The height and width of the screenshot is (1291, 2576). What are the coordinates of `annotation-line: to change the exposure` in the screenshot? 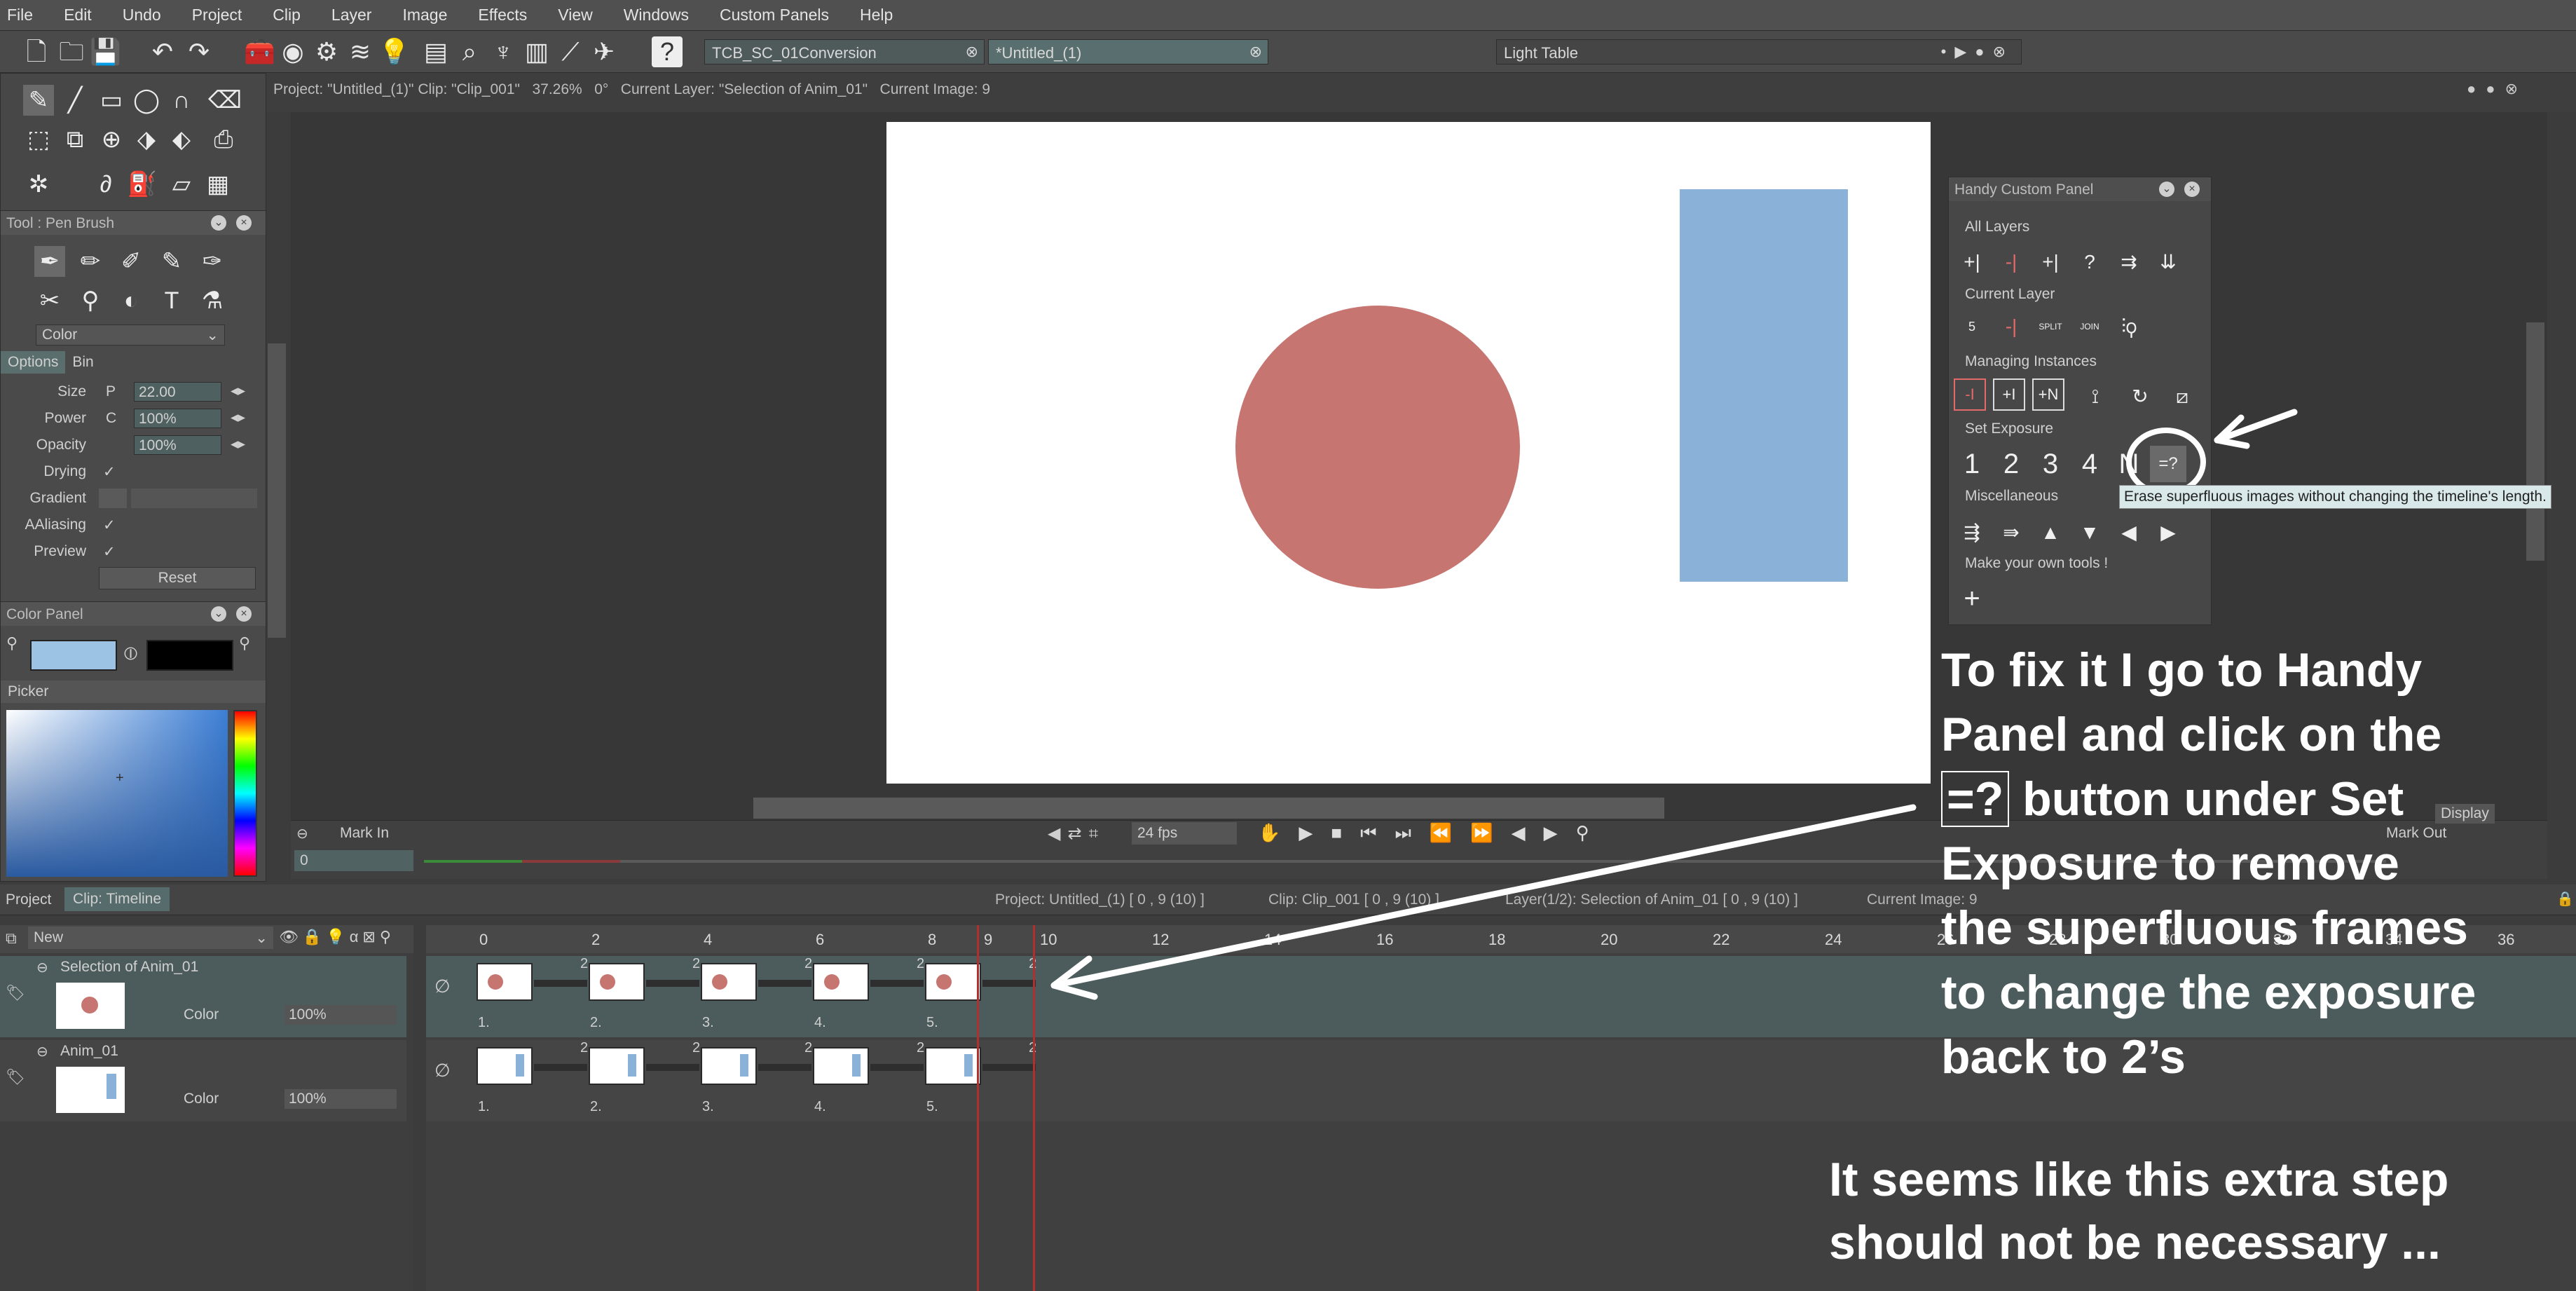 It's located at (2208, 992).